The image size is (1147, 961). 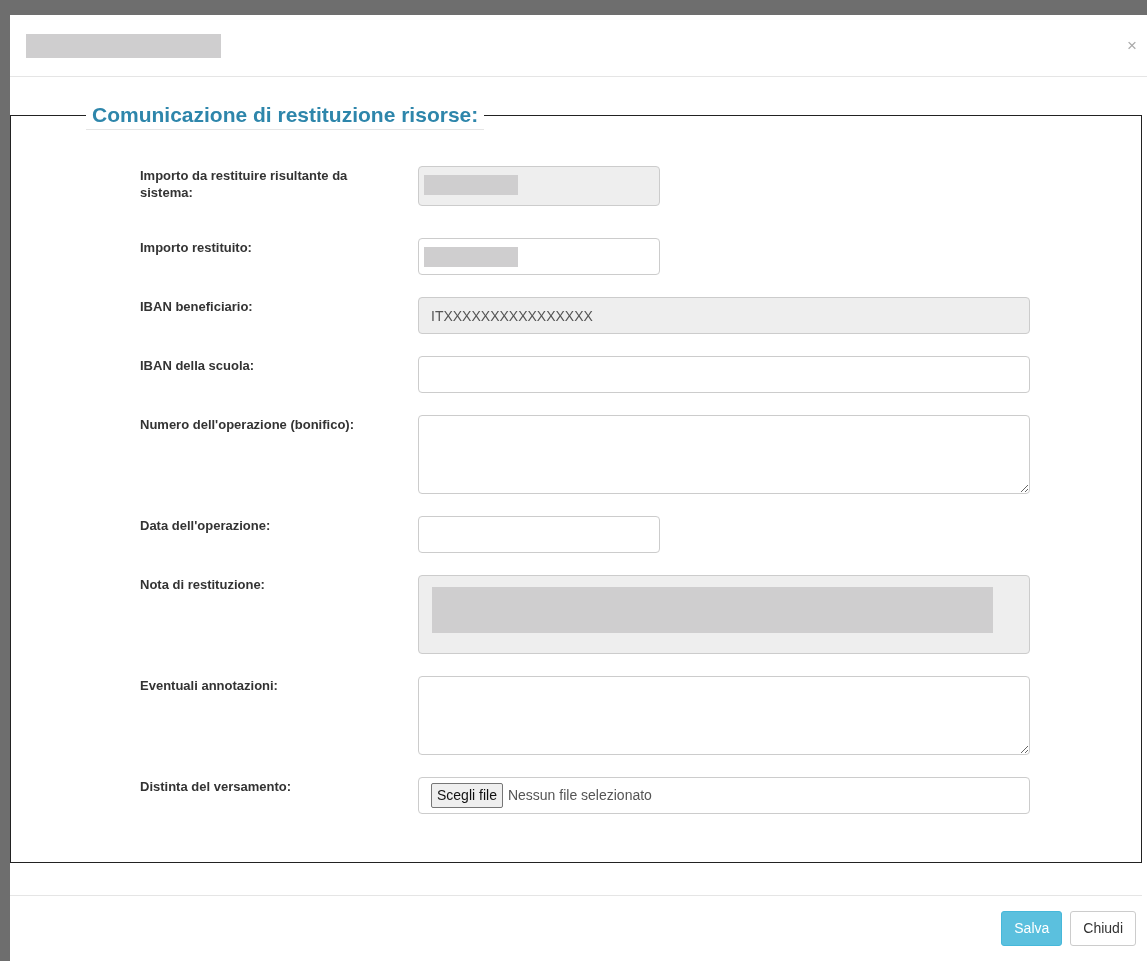 I want to click on field-label: Numero dell'operazione (bonifico):, so click(x=247, y=426).